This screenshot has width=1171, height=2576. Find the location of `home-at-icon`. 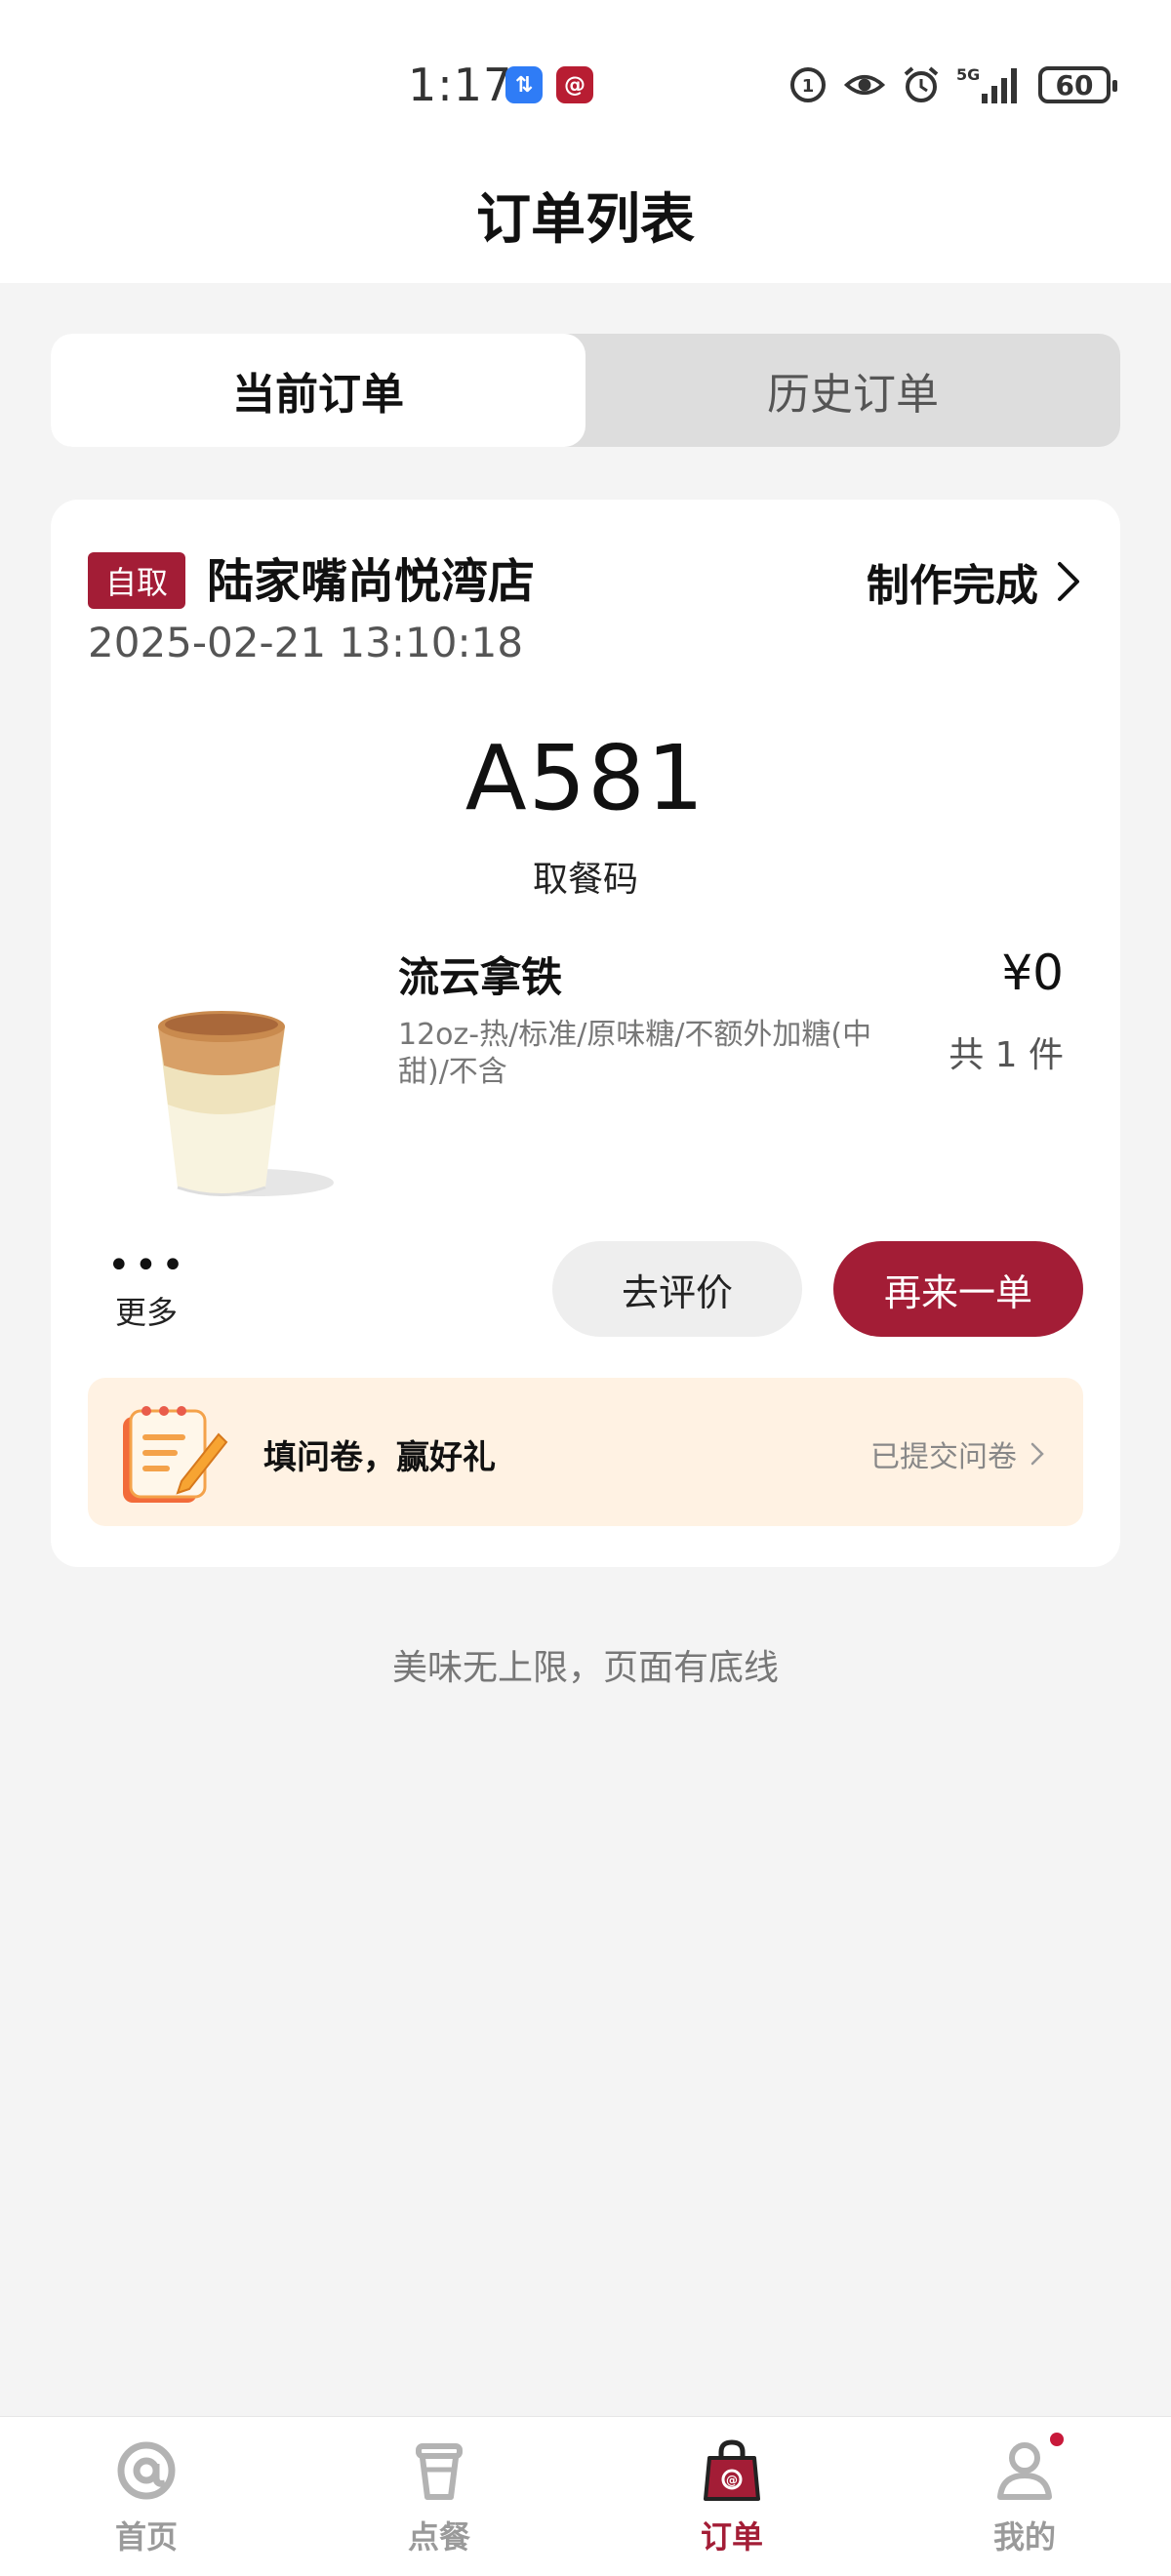

home-at-icon is located at coordinates (146, 2470).